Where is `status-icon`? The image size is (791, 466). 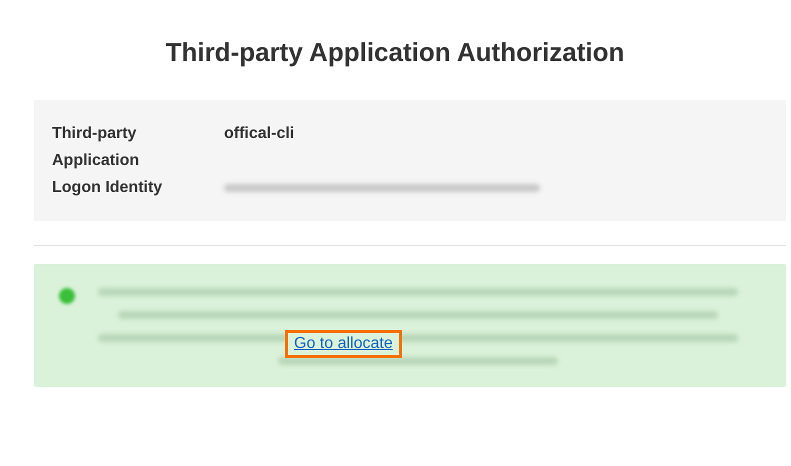 status-icon is located at coordinates (67, 296).